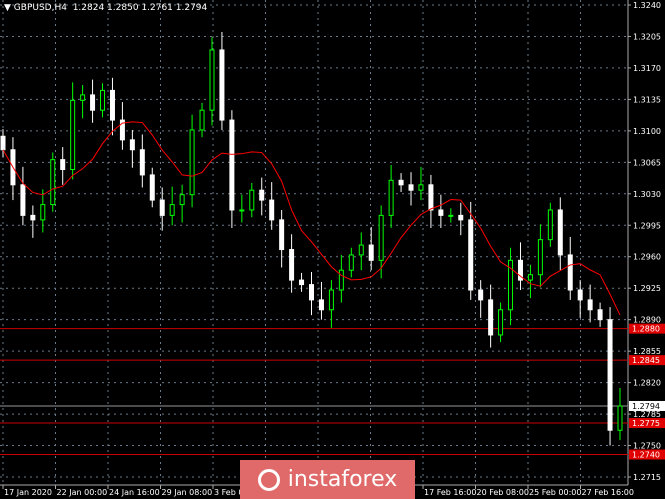 The image size is (665, 499). I want to click on x-tick-label: 22 Jan 00:00, so click(82, 492).